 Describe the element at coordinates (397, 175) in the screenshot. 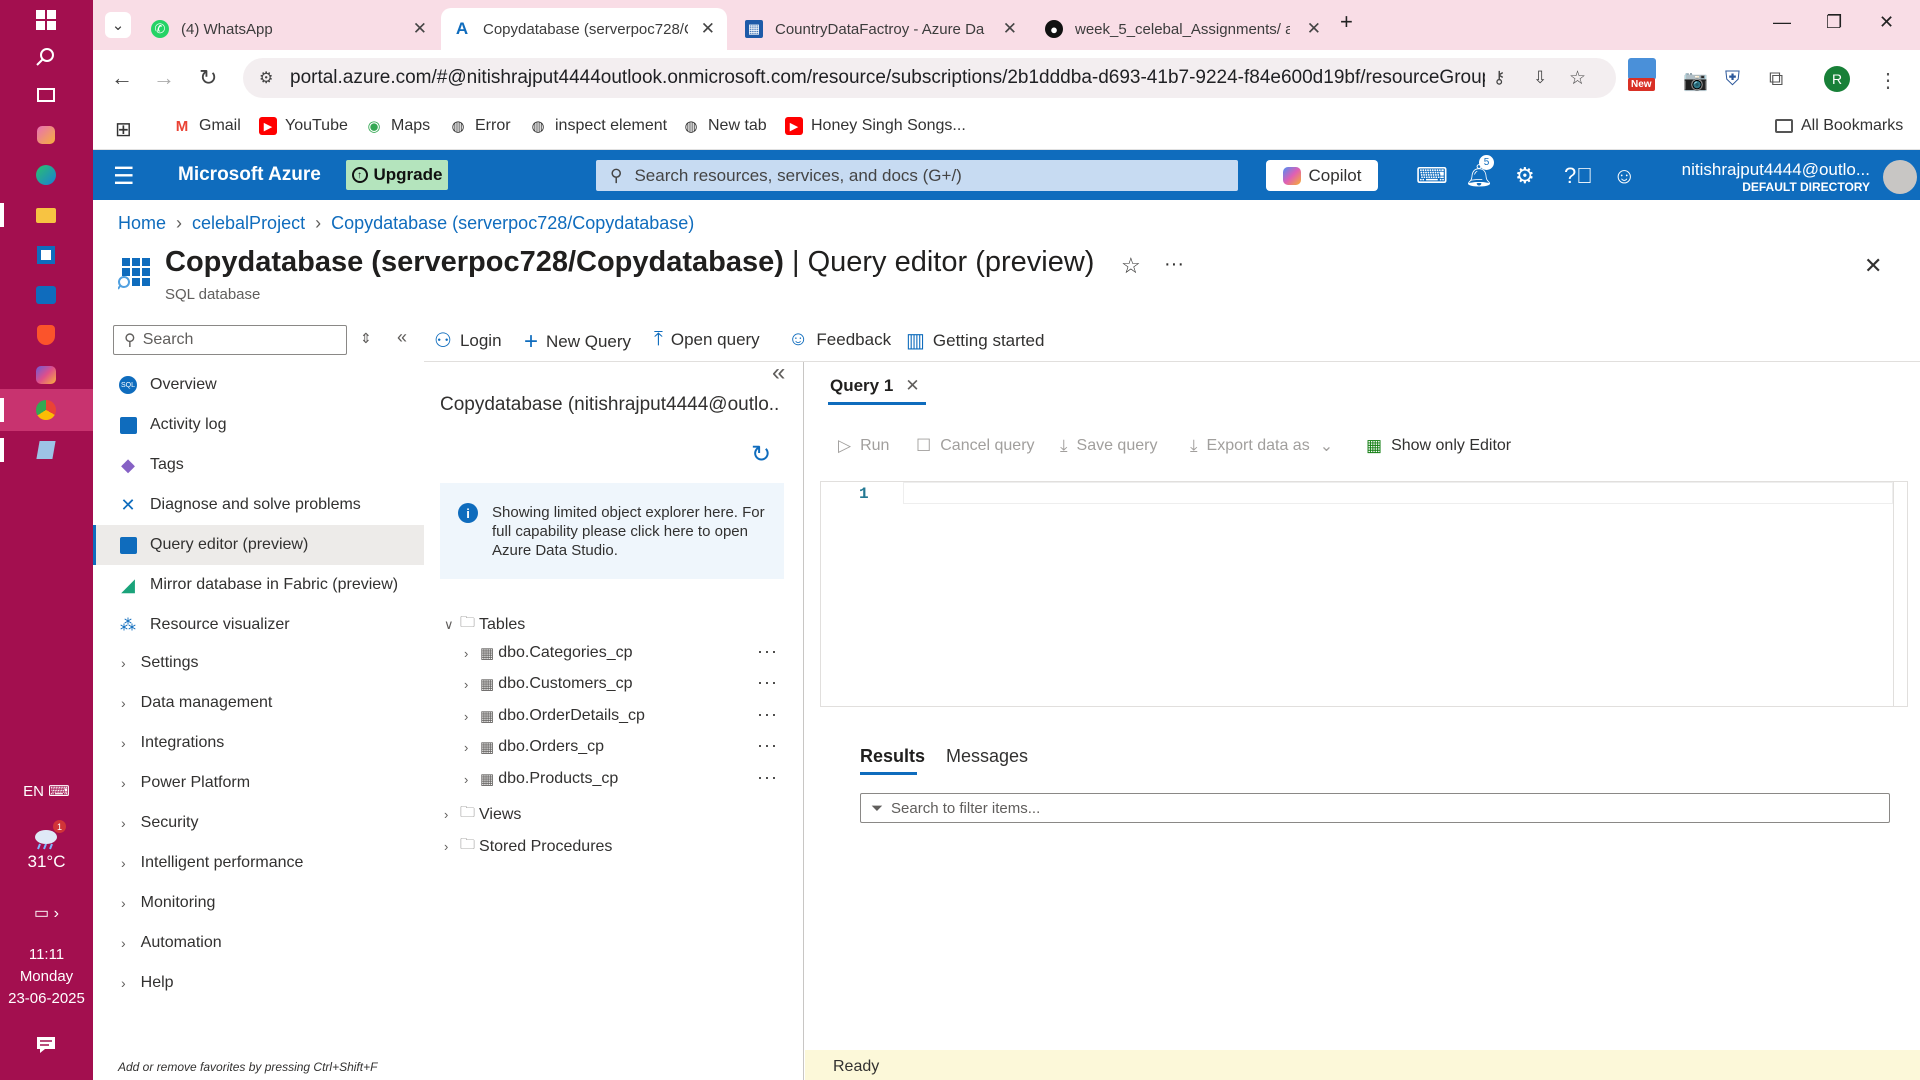

I see `upgrade-button: ↑ Upgrade` at that location.